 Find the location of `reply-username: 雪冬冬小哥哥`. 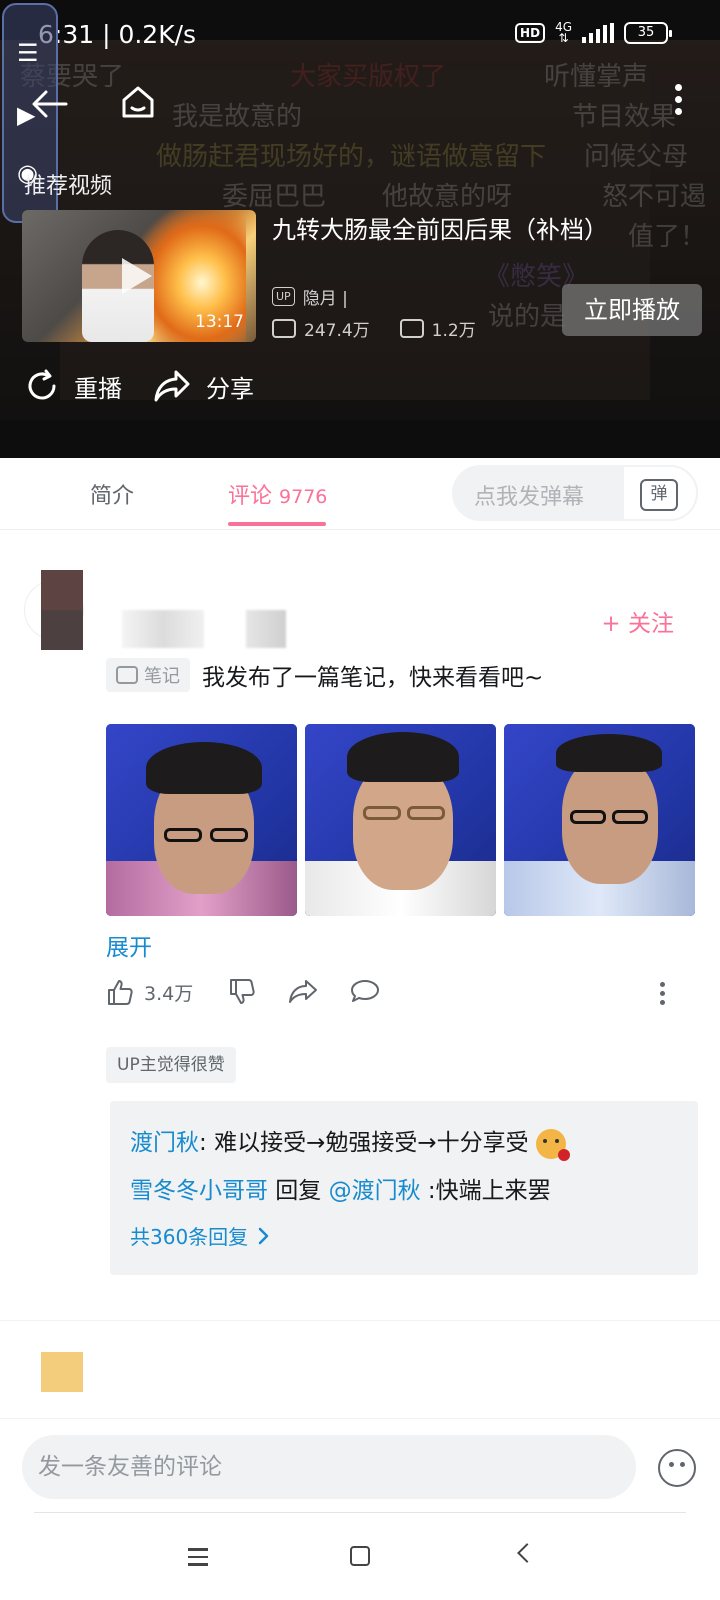

reply-username: 雪冬冬小哥哥 is located at coordinates (199, 1191).